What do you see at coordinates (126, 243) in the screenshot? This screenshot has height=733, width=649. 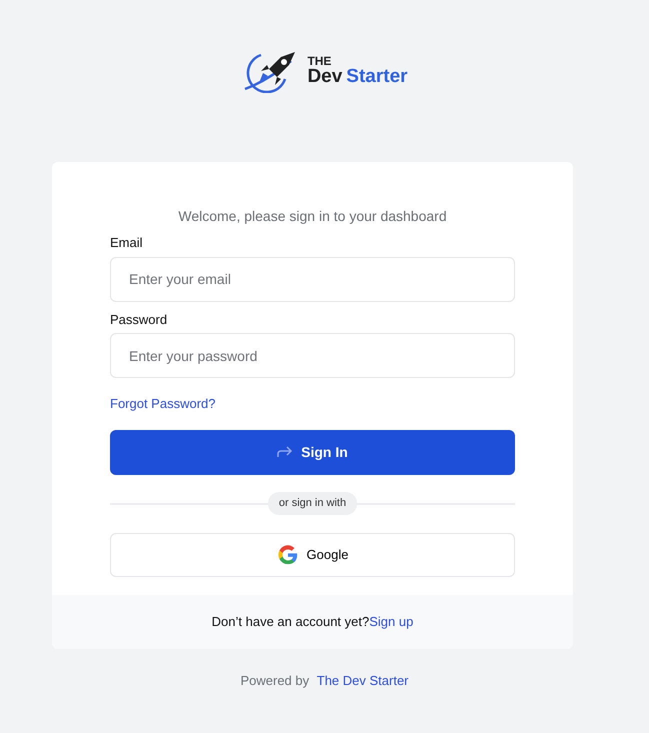 I see `field-label: Email` at bounding box center [126, 243].